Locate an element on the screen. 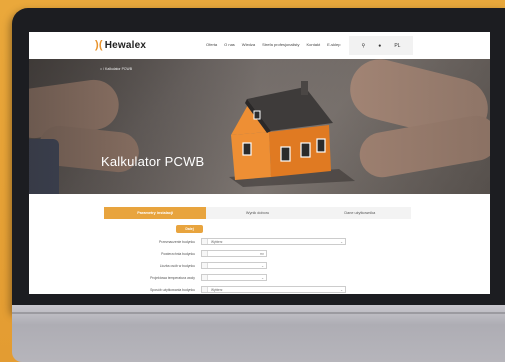  form-label: Liczba osób w budynku is located at coordinates (177, 265).